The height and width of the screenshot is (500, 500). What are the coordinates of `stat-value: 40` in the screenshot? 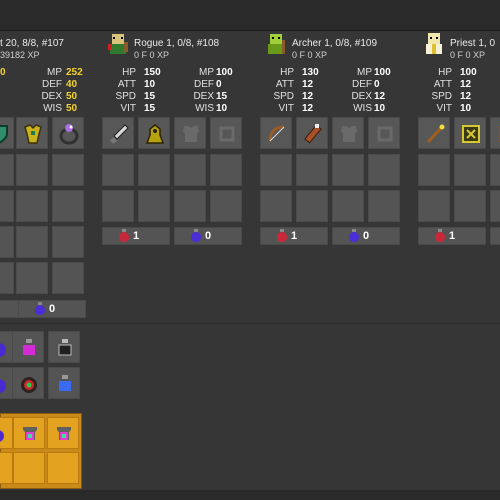 It's located at (72, 84).